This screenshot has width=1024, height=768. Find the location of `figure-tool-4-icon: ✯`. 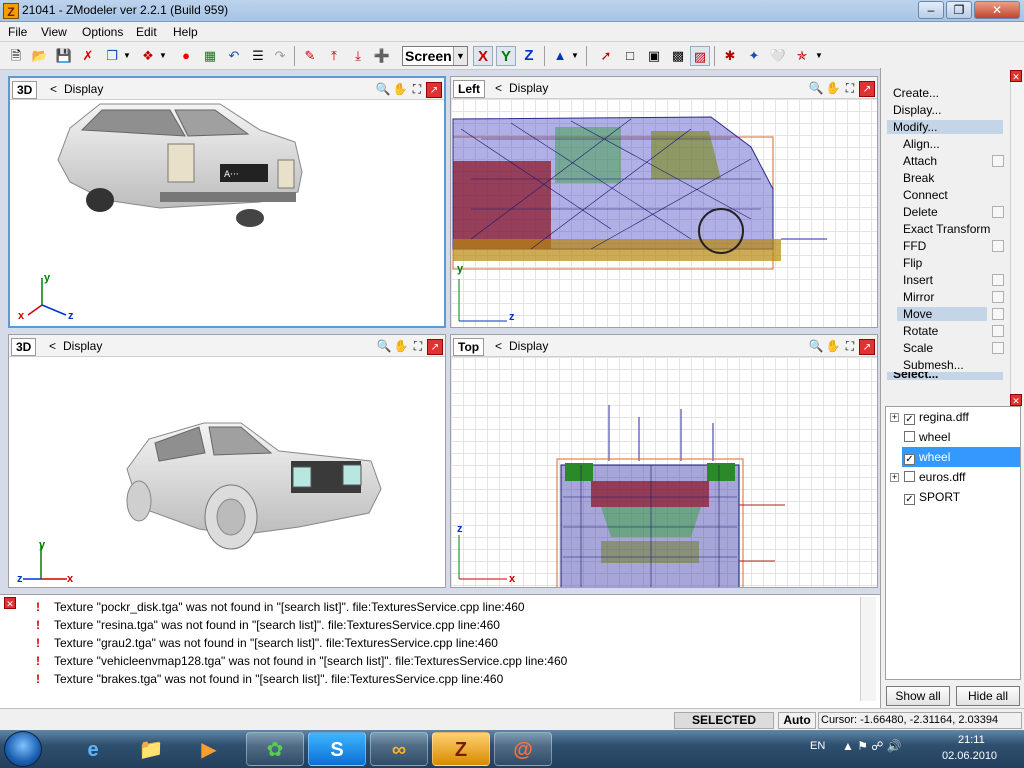

figure-tool-4-icon: ✯ is located at coordinates (802, 56).